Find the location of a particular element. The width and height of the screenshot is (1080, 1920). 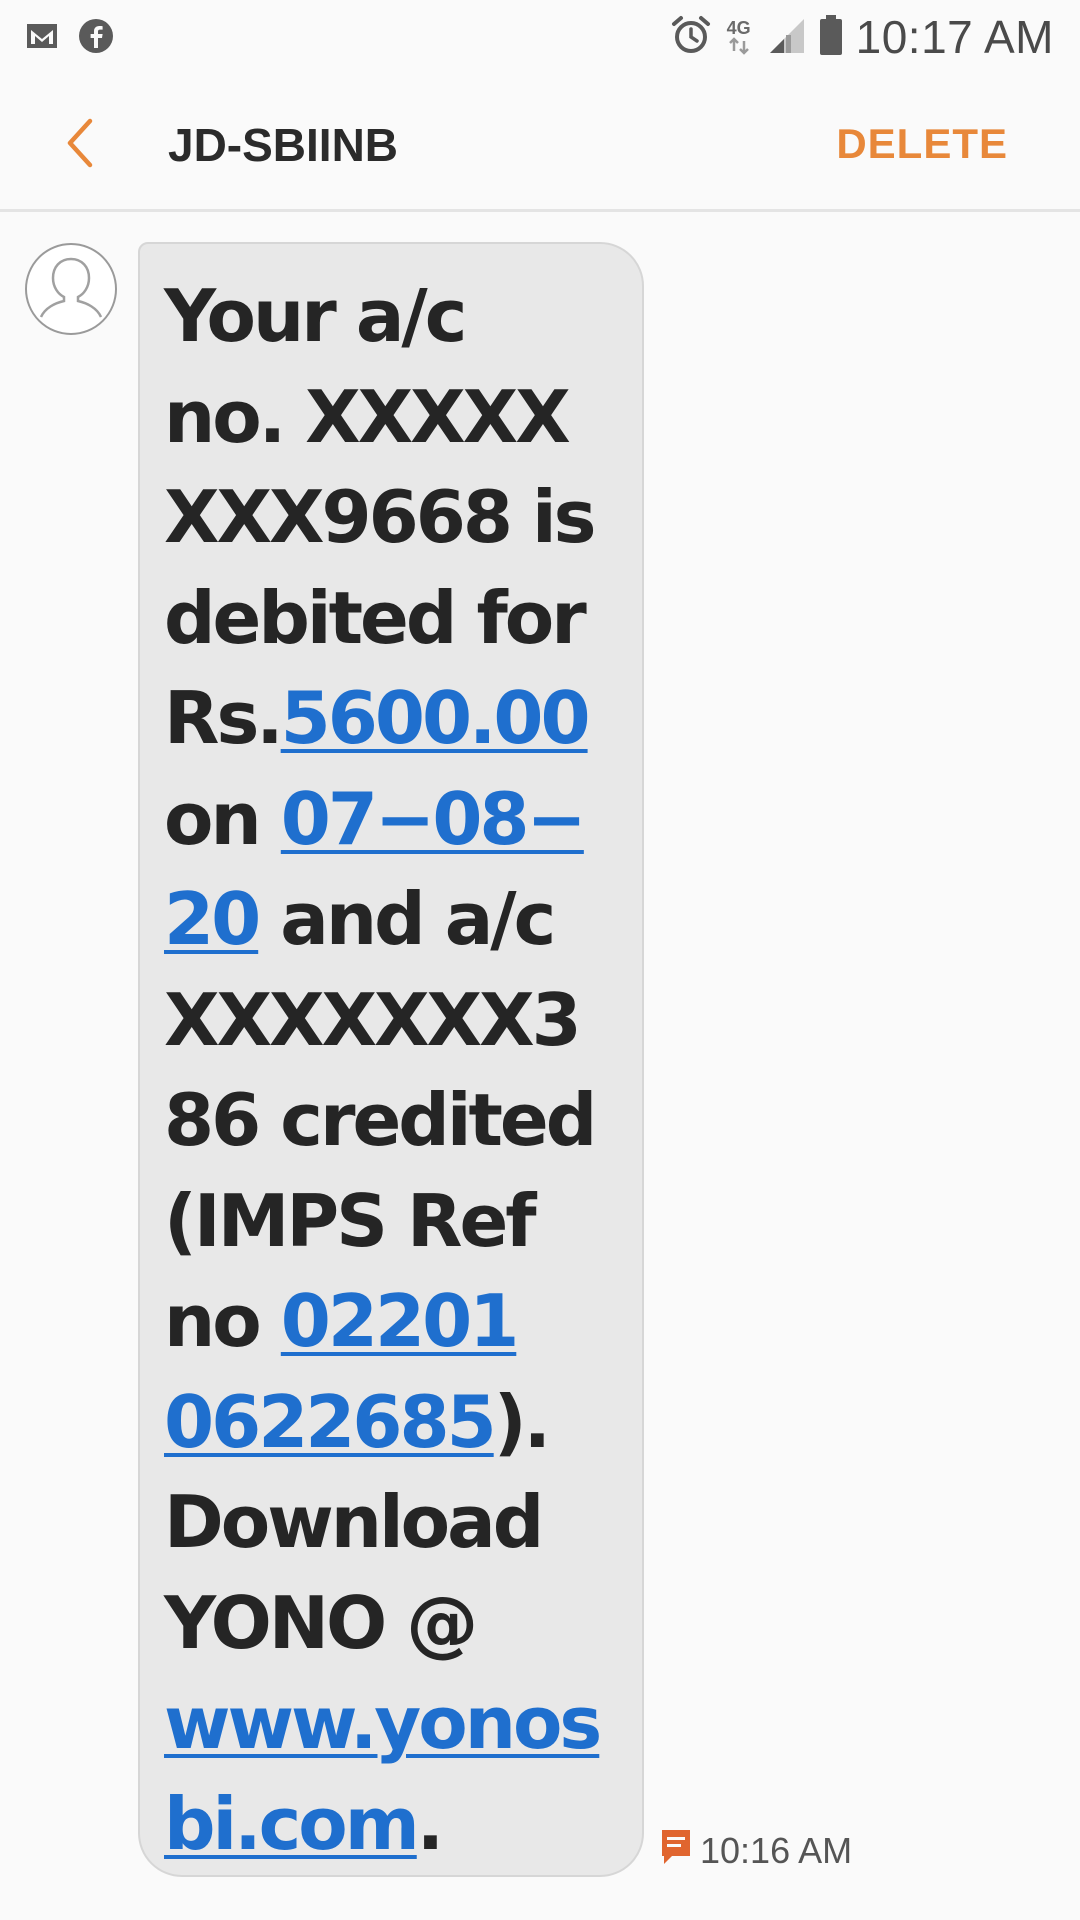

message-line: debited for is located at coordinates (392, 618).